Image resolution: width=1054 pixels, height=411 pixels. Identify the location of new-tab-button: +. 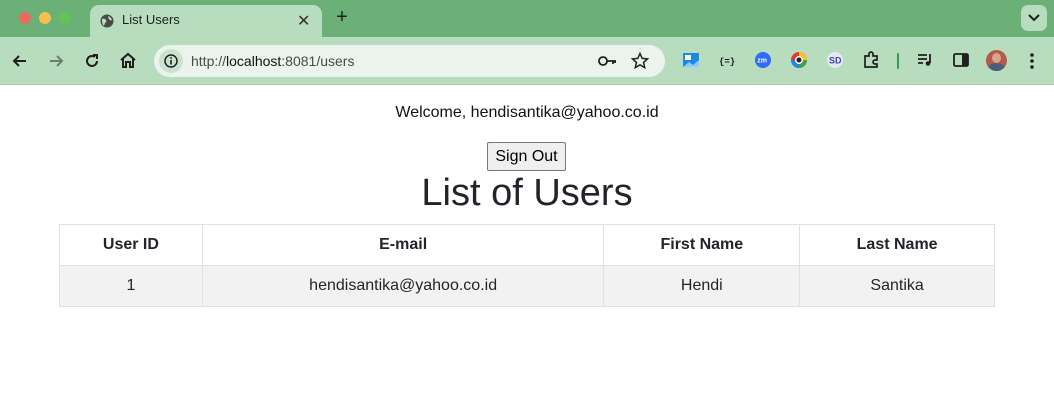
(342, 17).